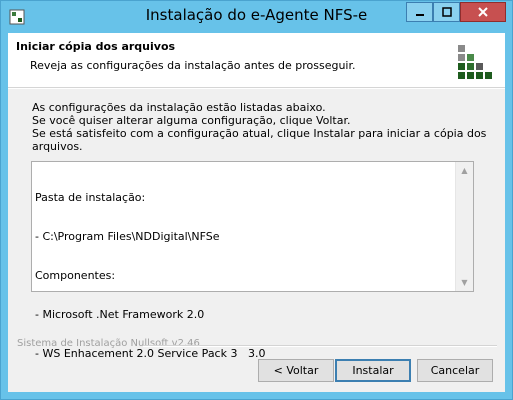  I want to click on summary-line: - Microsoft .Net Framework 2.0, so click(120, 314).